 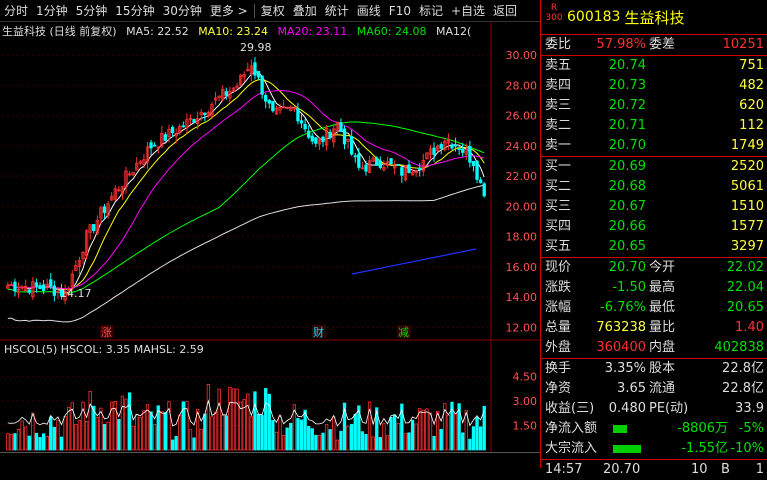 What do you see at coordinates (654, 45) in the screenshot?
I see `order-ratio-row: 委比 57.98% 委差 10251` at bounding box center [654, 45].